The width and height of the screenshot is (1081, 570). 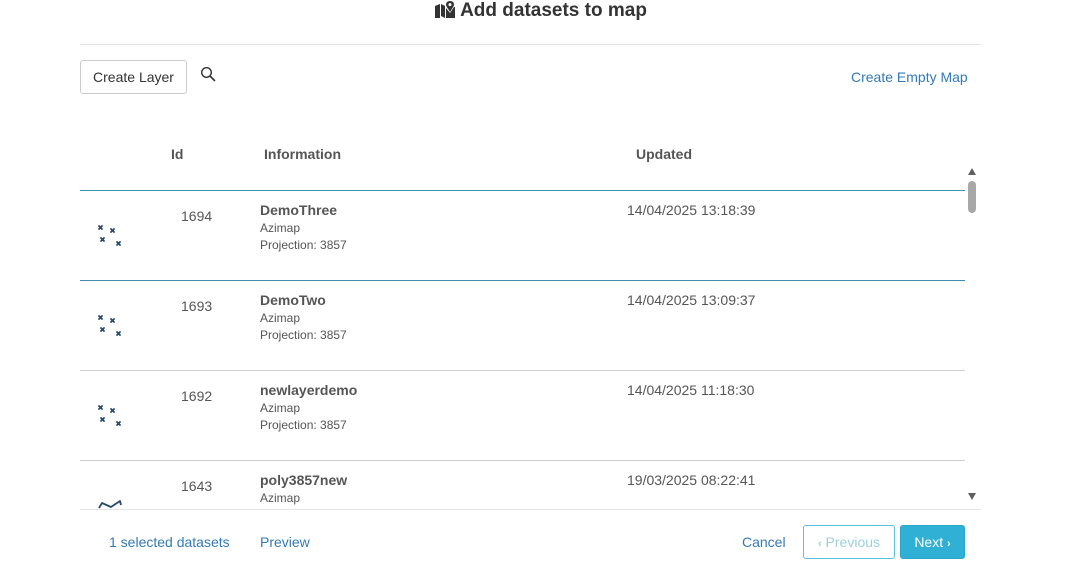 What do you see at coordinates (197, 216) in the screenshot?
I see `dataset-id: 1694` at bounding box center [197, 216].